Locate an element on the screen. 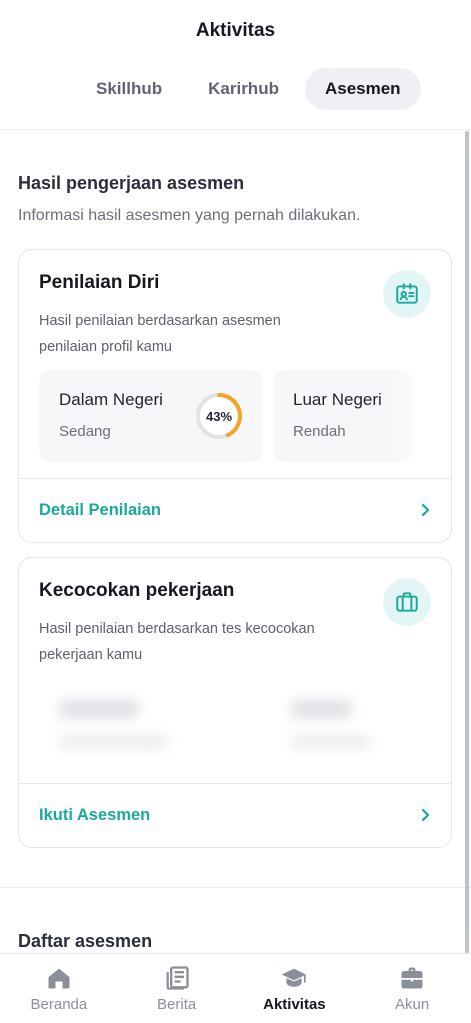 The height and width of the screenshot is (1023, 471). tab-bar: Skillhub Karirhub Asesmen is located at coordinates (248, 89).